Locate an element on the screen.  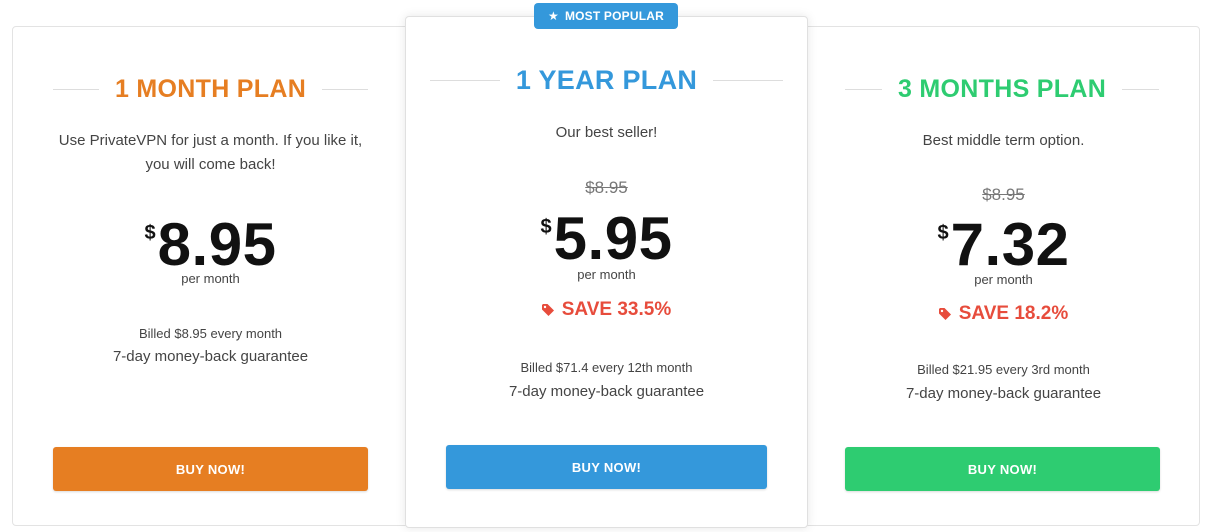
savings-label: SAVE 33.5% is located at coordinates (606, 310).